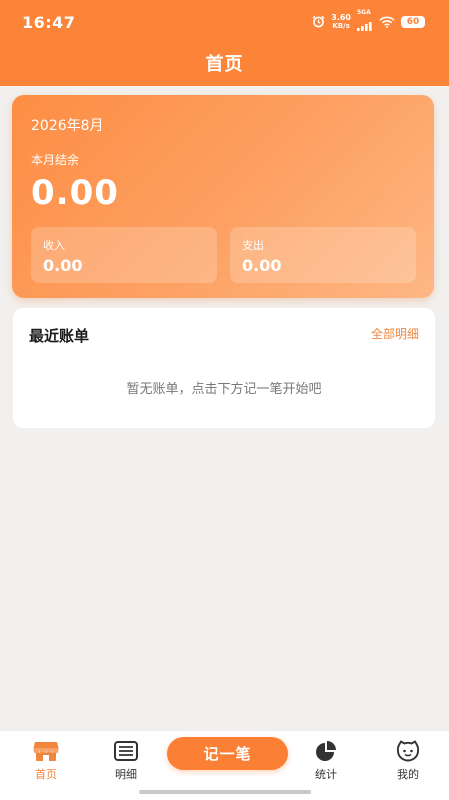  I want to click on status-time: 16:47, so click(49, 22).